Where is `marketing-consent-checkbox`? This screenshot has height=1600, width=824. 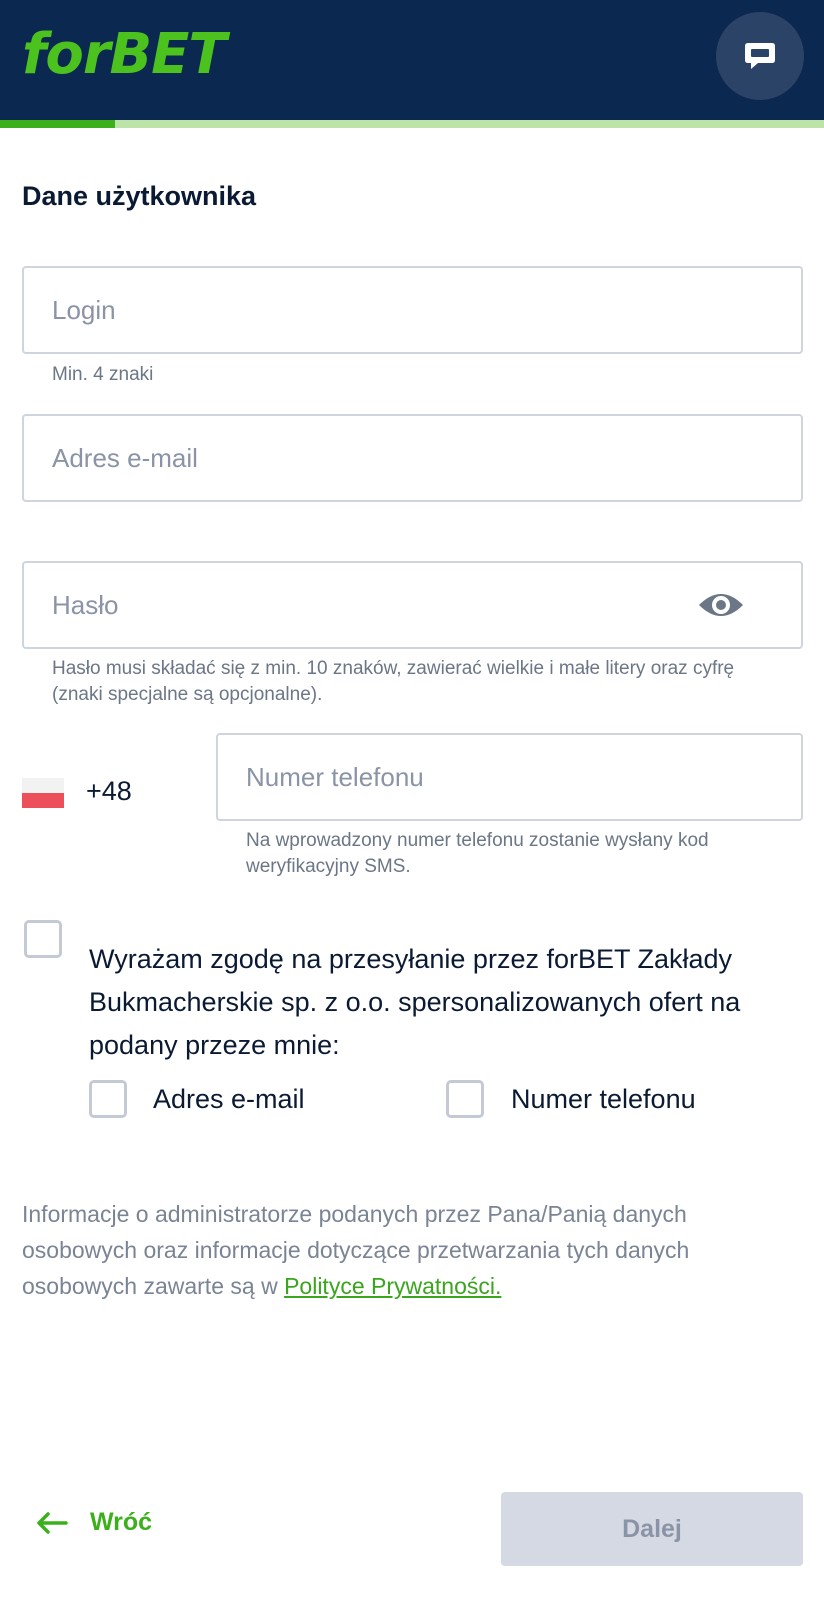
marketing-consent-checkbox is located at coordinates (43, 939).